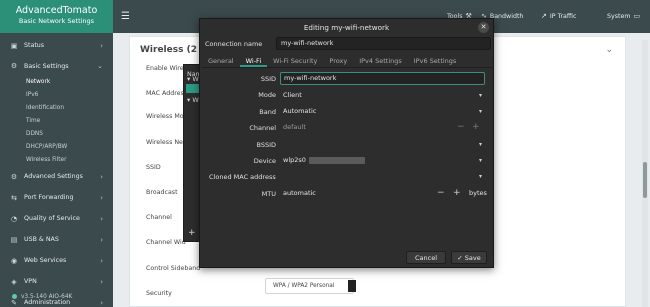 Image resolution: width=650 pixels, height=307 pixels. I want to click on mtu-unit: bytes, so click(478, 193).